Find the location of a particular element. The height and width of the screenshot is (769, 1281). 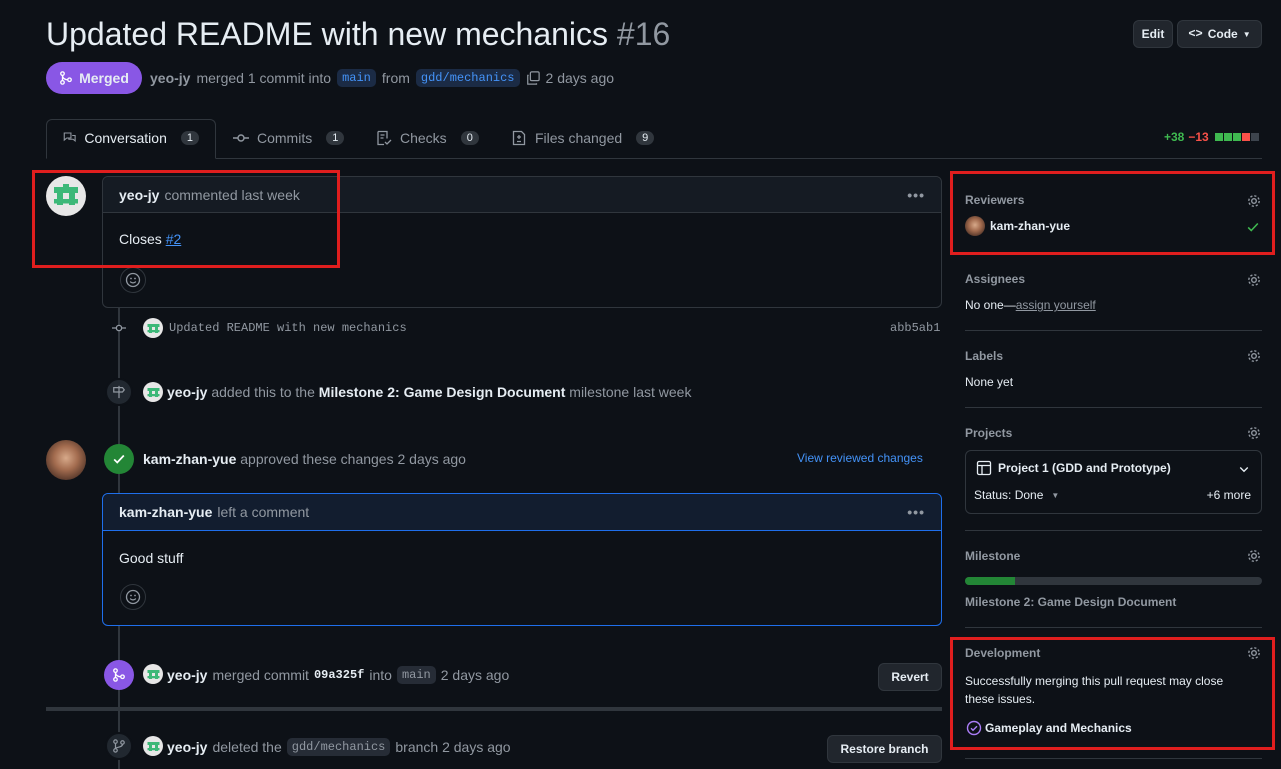

git-commit-icon is located at coordinates (241, 138).